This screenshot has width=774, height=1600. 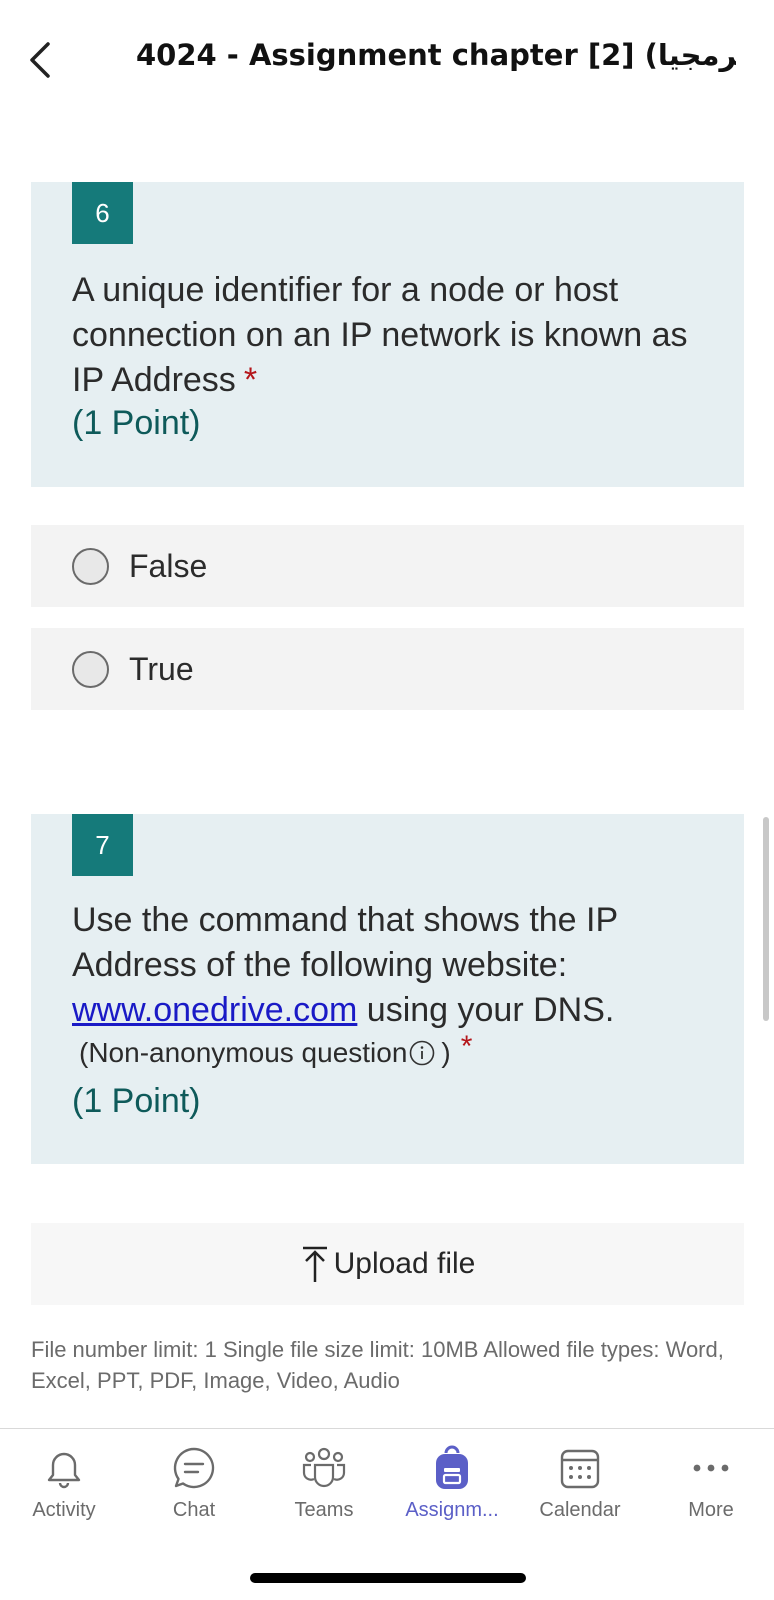 What do you see at coordinates (168, 565) in the screenshot?
I see `option-label: False` at bounding box center [168, 565].